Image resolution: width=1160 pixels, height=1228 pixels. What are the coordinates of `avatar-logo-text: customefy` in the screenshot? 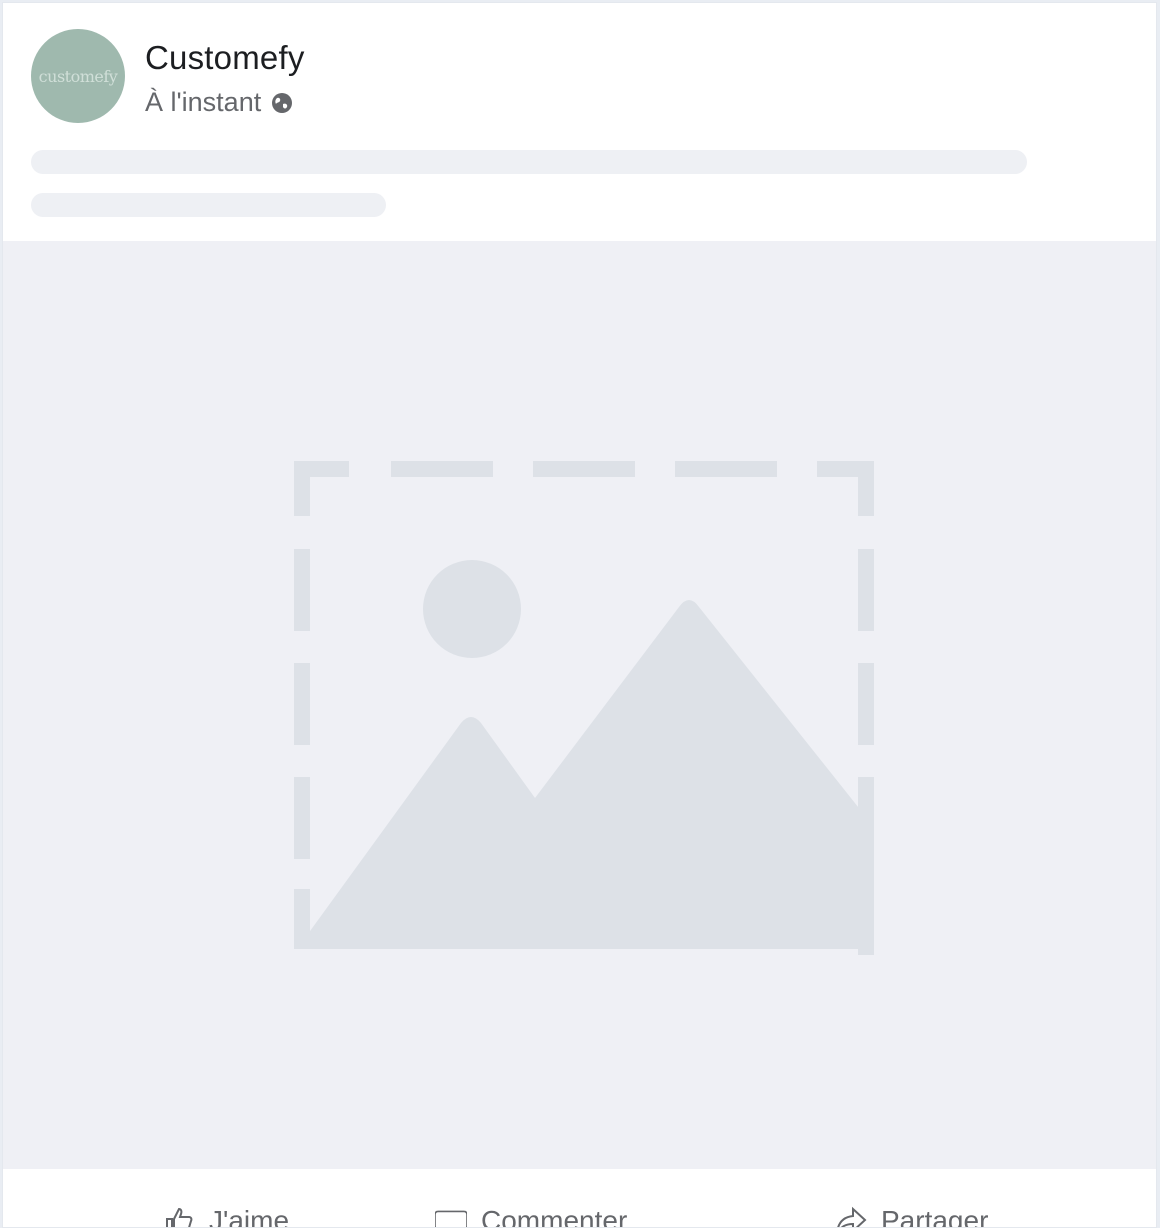 It's located at (78, 76).